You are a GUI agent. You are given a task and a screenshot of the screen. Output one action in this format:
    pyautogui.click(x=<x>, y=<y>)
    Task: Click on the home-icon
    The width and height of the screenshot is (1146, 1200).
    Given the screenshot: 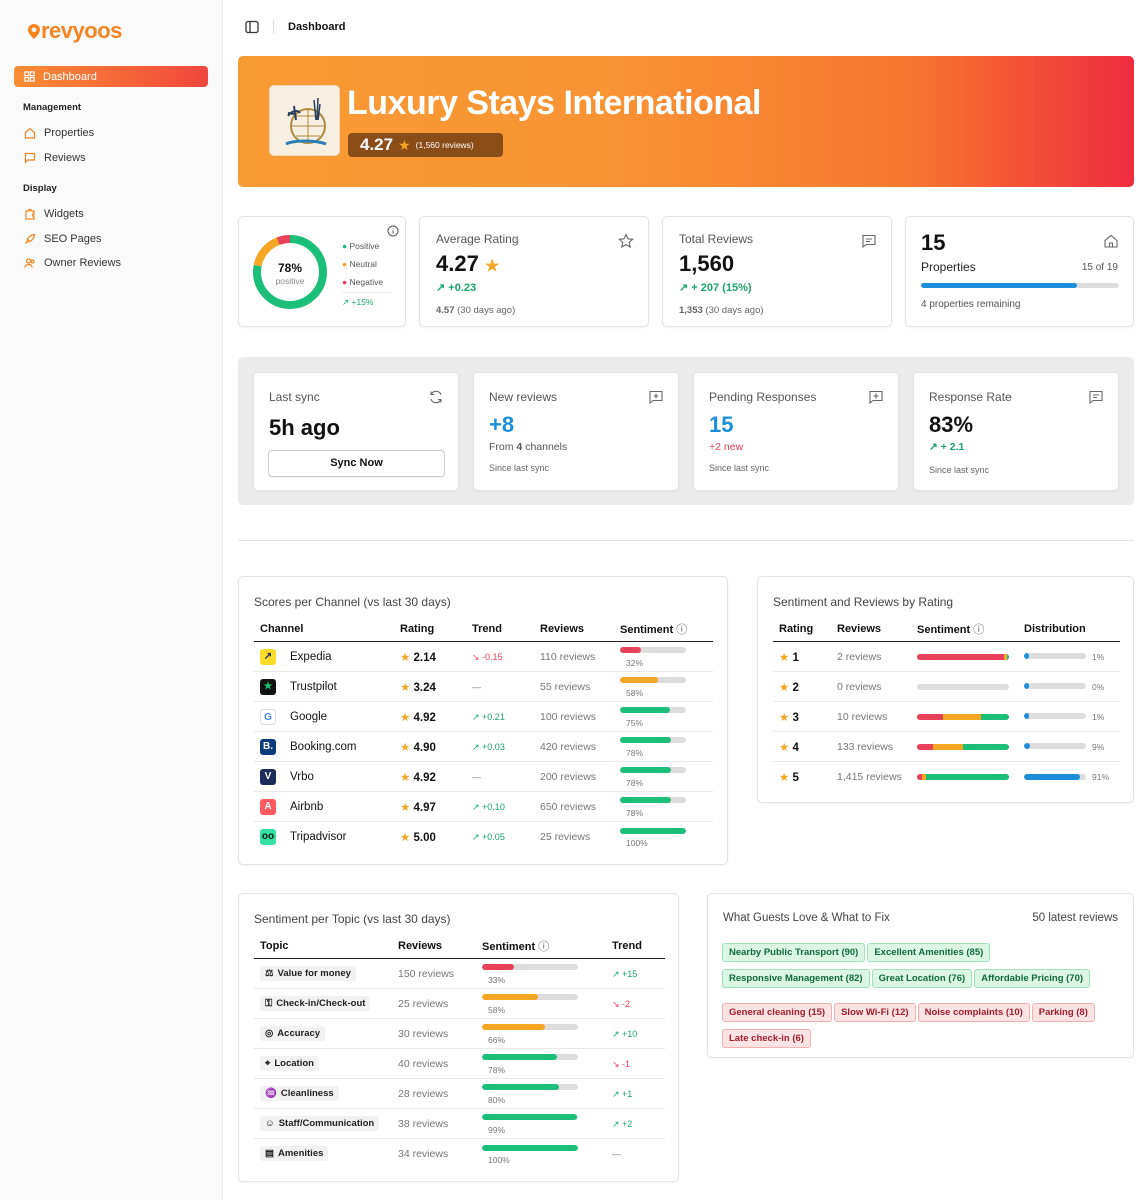 What is the action you would take?
    pyautogui.click(x=1111, y=241)
    